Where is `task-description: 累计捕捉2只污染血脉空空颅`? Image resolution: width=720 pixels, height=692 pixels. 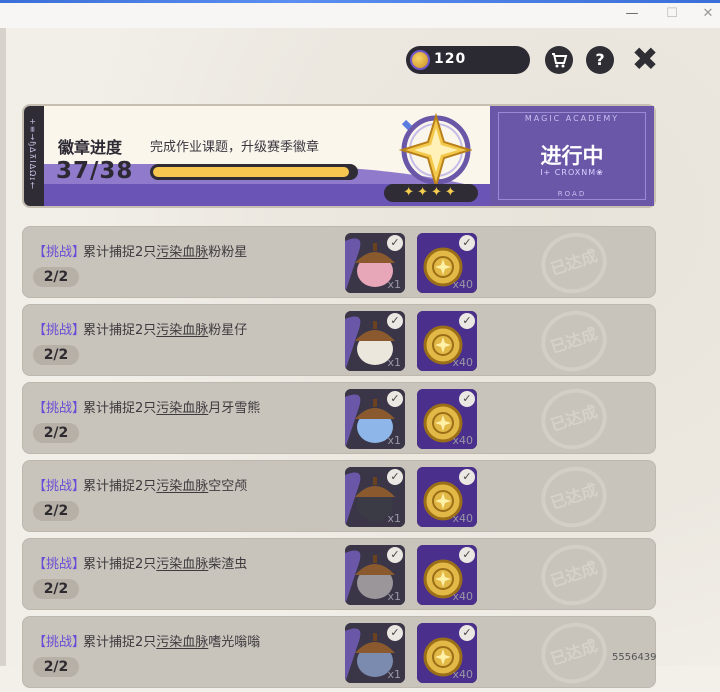 task-description: 累计捕捉2只污染血脉空空颅 is located at coordinates (165, 484).